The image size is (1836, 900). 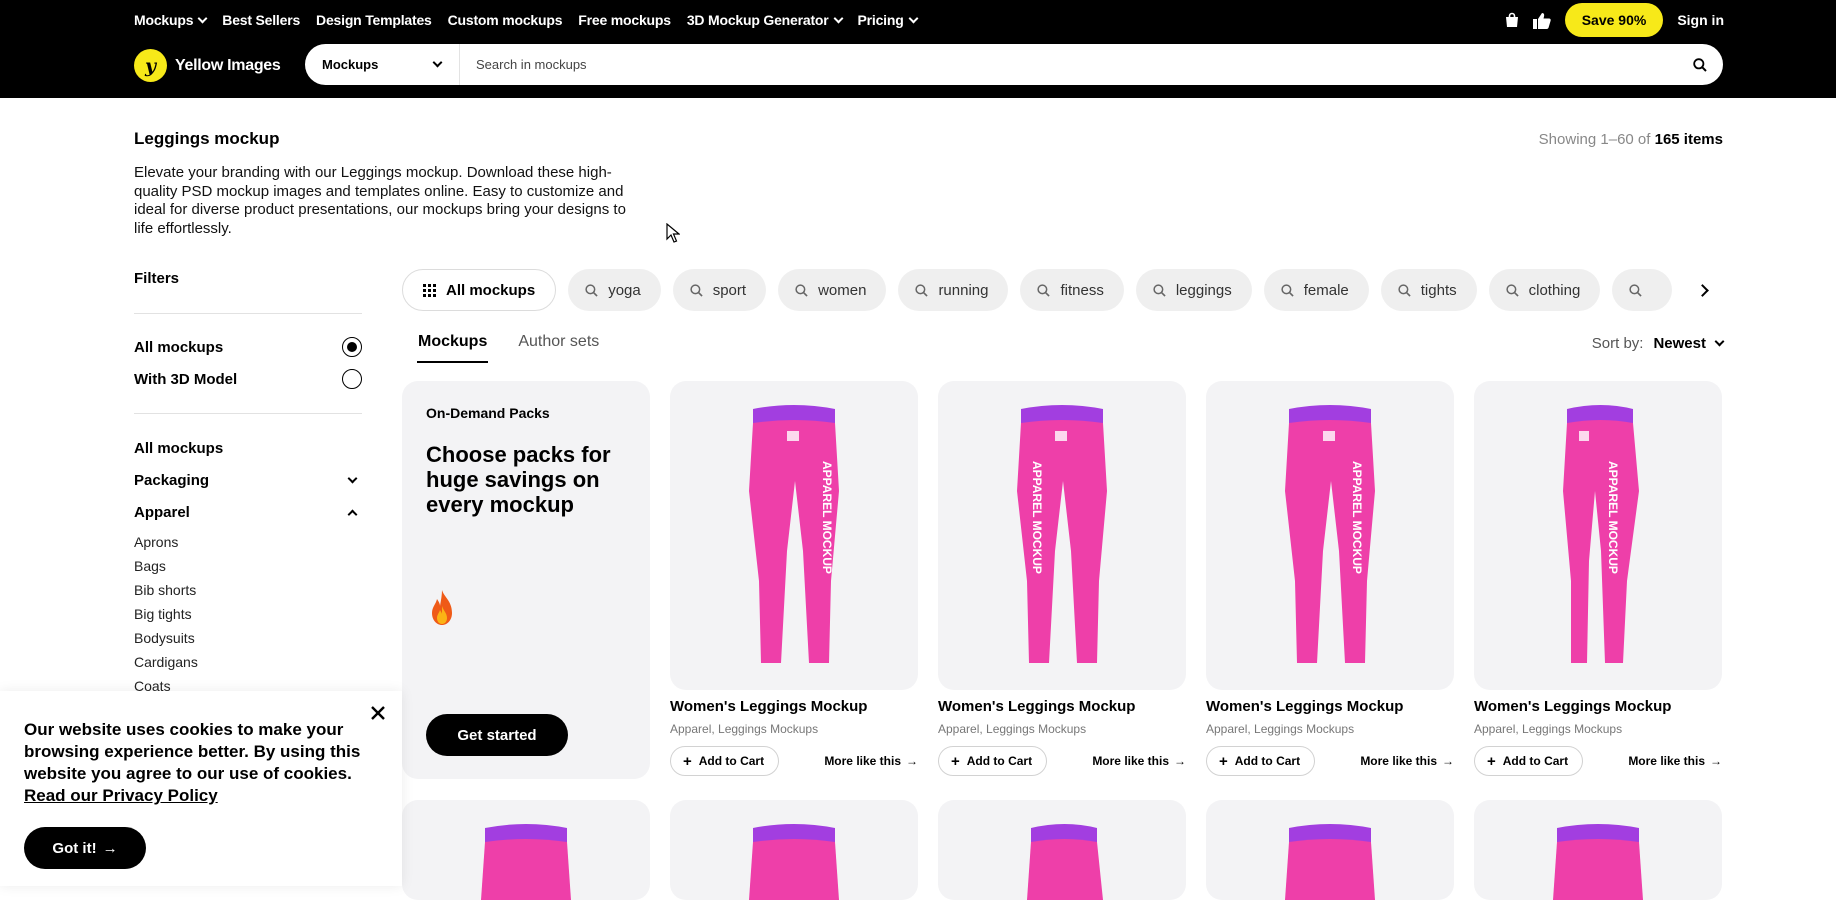 What do you see at coordinates (452, 348) in the screenshot?
I see `tab-mockups: Mockups` at bounding box center [452, 348].